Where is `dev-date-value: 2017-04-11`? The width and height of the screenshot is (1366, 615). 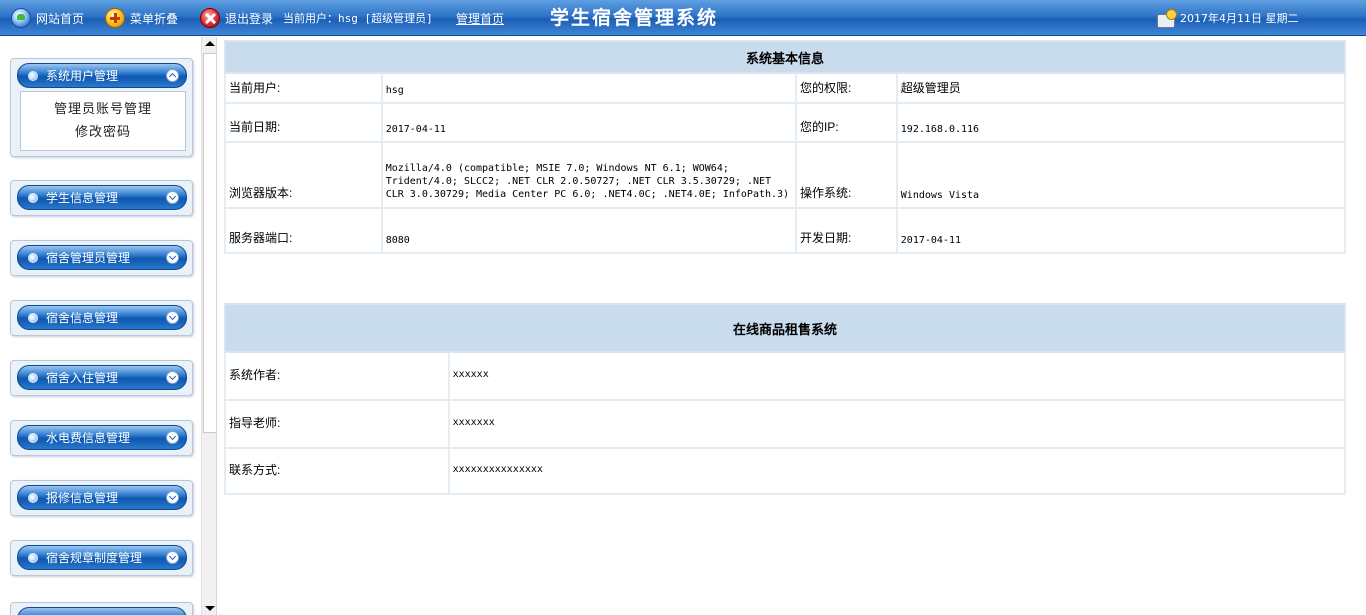
dev-date-value: 2017-04-11 is located at coordinates (1121, 230).